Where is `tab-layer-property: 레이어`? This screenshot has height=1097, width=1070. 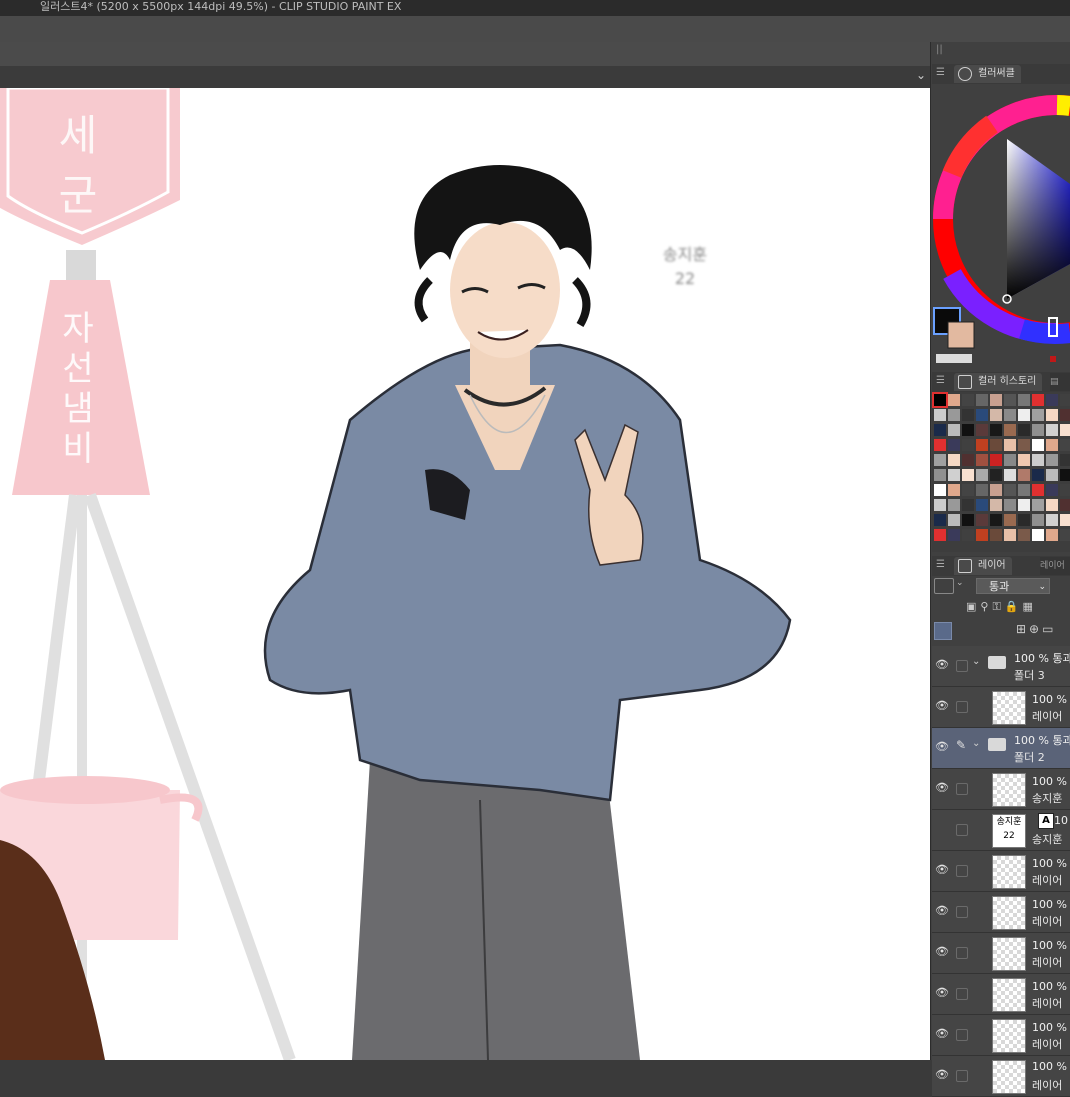
tab-layer-property: 레이어 is located at coordinates (1055, 566).